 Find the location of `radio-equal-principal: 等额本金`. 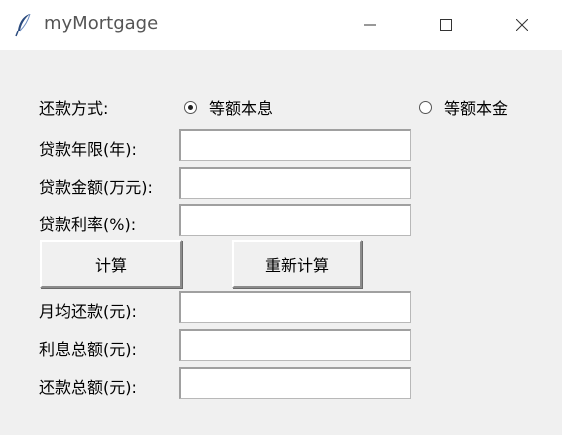

radio-equal-principal: 等额本金 is located at coordinates (463, 107).